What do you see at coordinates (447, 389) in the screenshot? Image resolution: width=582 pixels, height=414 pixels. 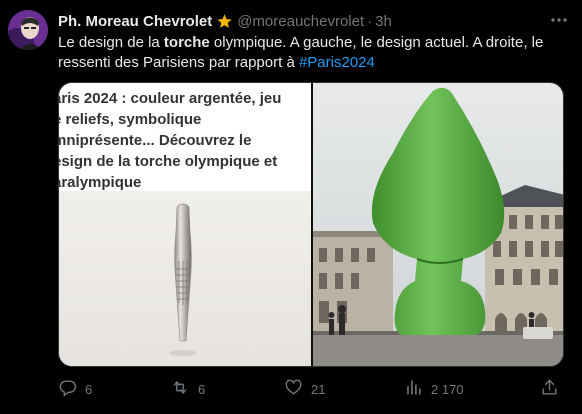 I see `views-count: 2 170` at bounding box center [447, 389].